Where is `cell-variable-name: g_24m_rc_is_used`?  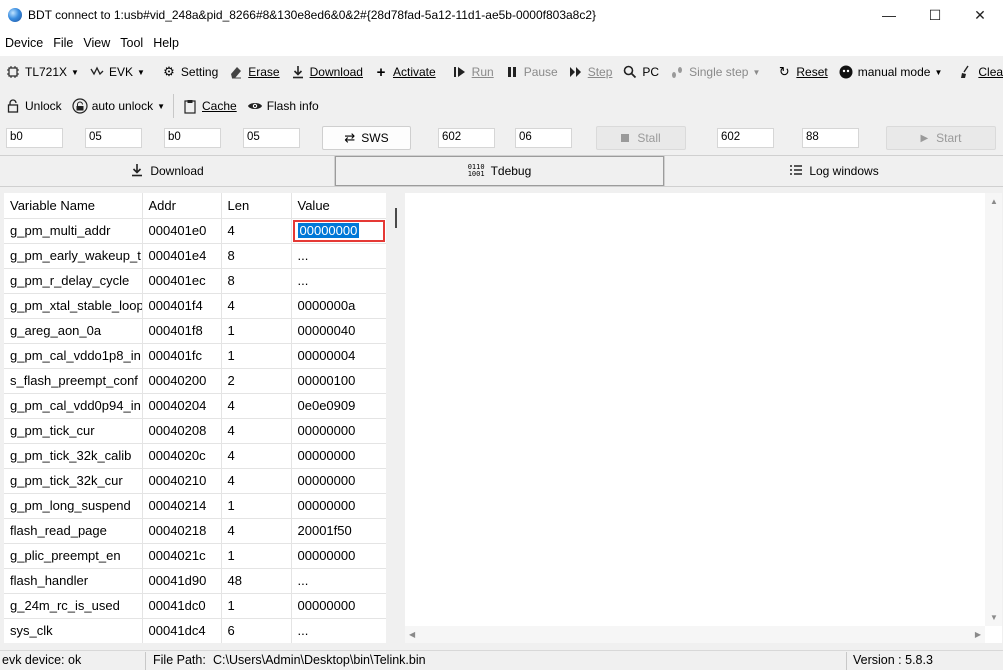 cell-variable-name: g_24m_rc_is_used is located at coordinates (73, 606).